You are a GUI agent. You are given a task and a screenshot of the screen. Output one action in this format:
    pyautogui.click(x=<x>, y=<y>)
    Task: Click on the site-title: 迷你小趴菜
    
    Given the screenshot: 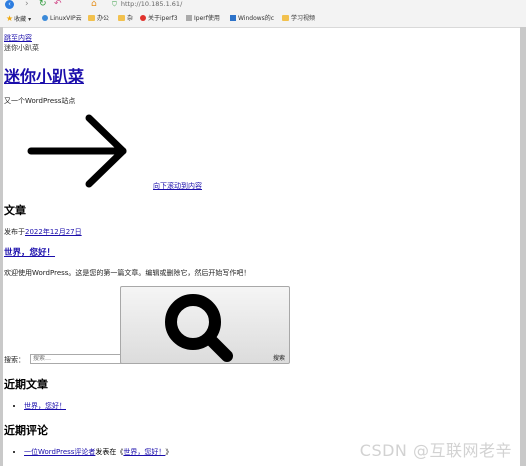 What is the action you would take?
    pyautogui.click(x=44, y=75)
    